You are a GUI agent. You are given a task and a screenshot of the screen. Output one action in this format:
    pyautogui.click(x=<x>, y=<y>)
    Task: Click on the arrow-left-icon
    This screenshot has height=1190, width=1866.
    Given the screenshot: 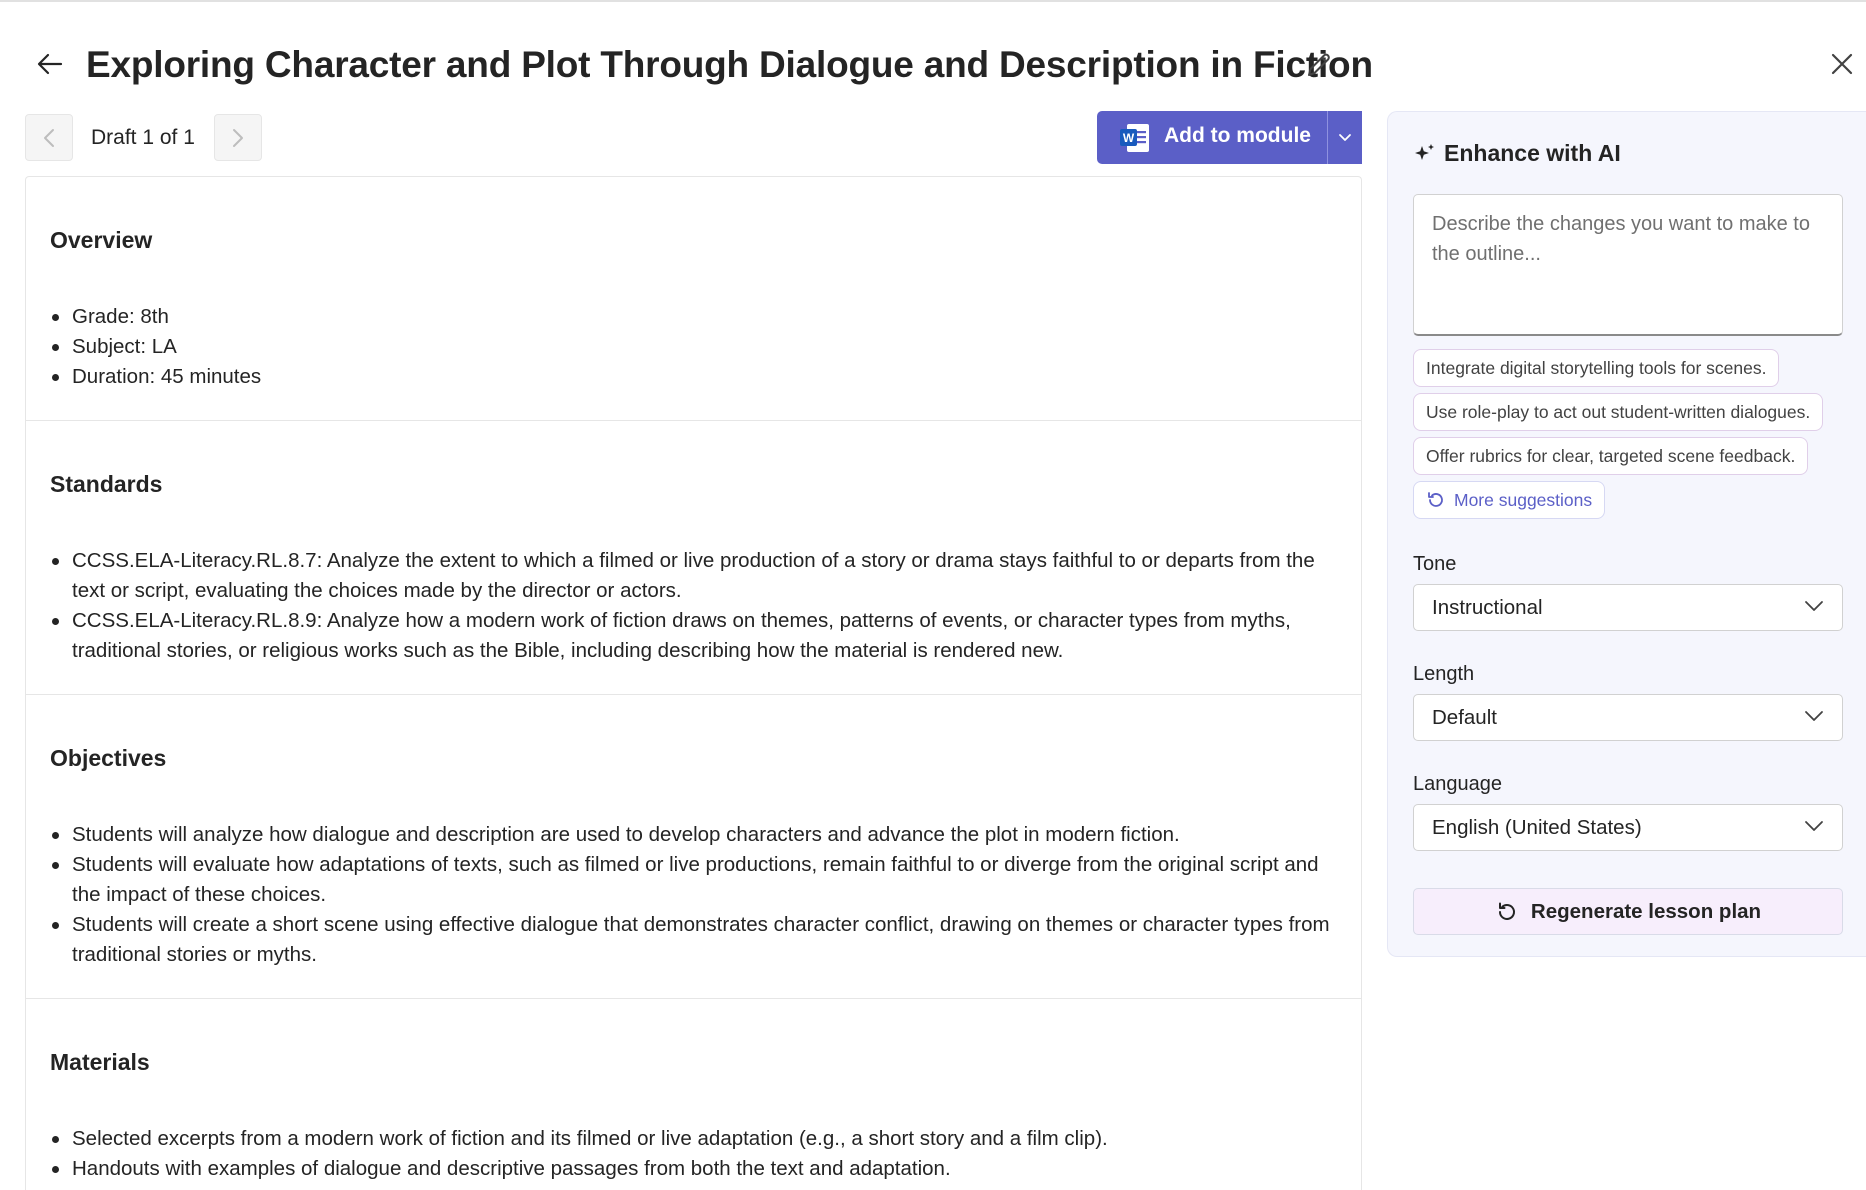 What is the action you would take?
    pyautogui.click(x=50, y=64)
    